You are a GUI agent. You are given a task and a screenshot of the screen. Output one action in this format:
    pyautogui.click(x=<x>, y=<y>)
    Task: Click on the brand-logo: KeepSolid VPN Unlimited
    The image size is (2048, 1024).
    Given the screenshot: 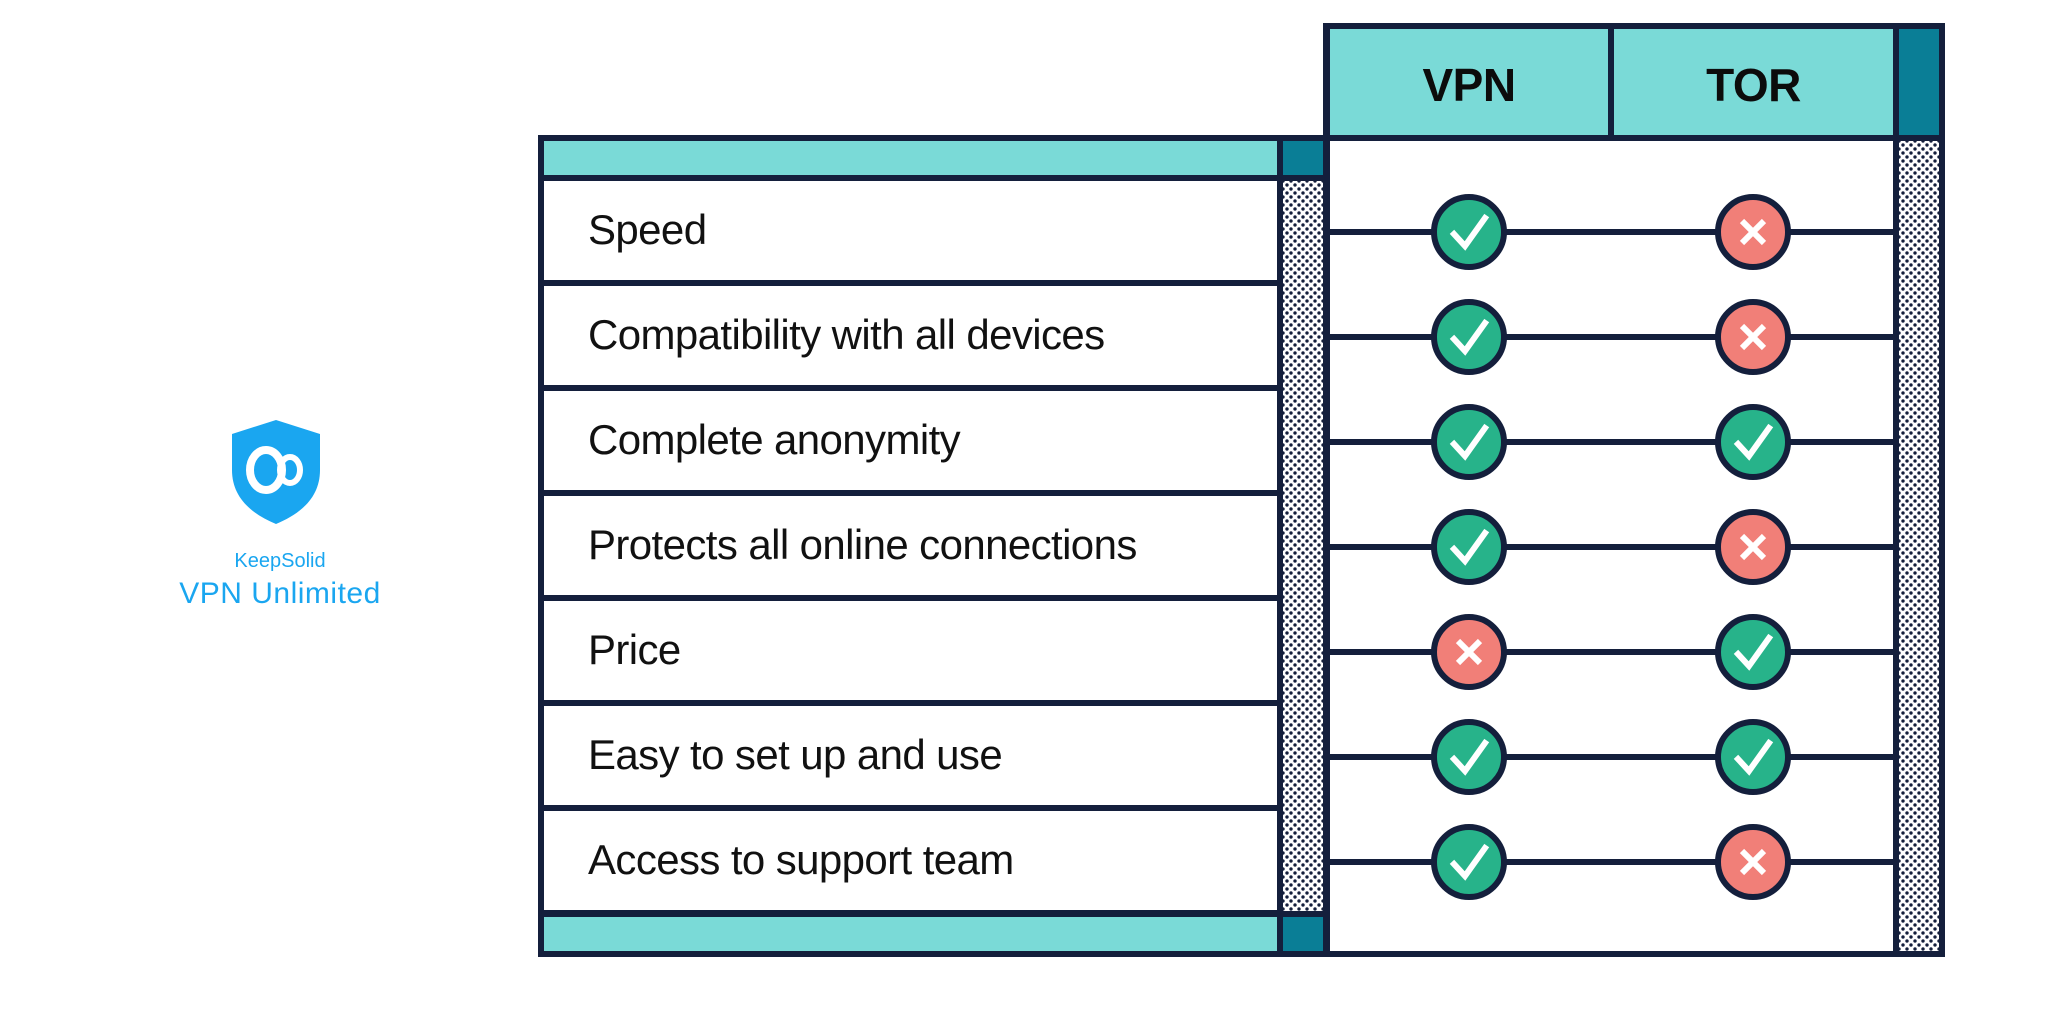 What is the action you would take?
    pyautogui.click(x=280, y=515)
    